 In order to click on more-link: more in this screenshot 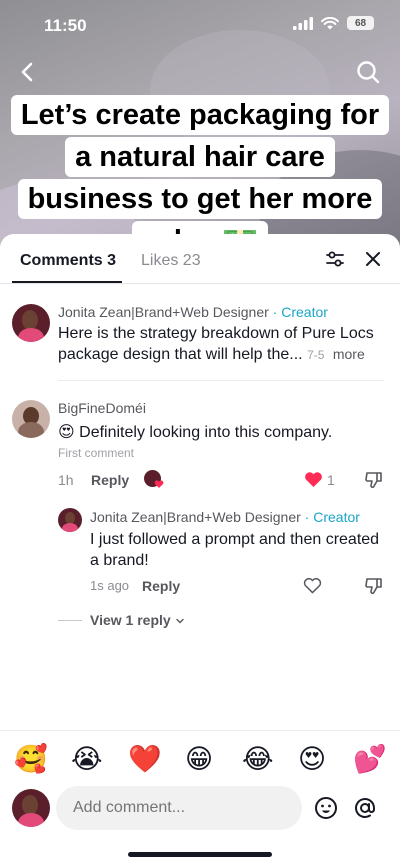, I will do `click(349, 354)`.